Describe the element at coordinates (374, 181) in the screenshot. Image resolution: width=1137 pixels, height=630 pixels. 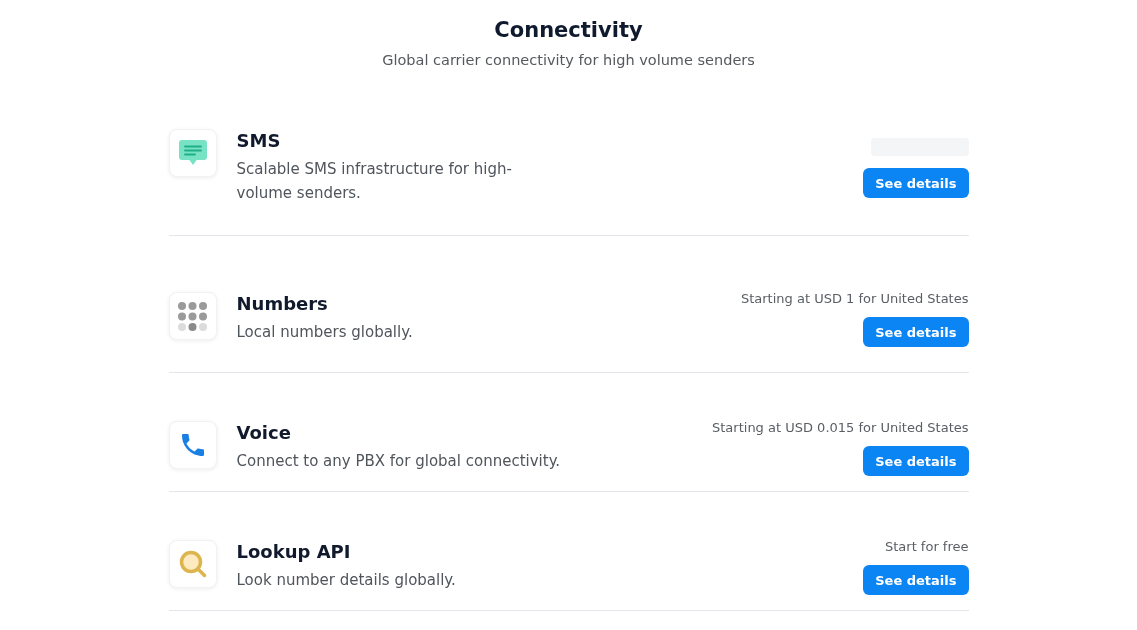
I see `service-description: Scalable SMS infrastructure for high-volume senders.` at that location.